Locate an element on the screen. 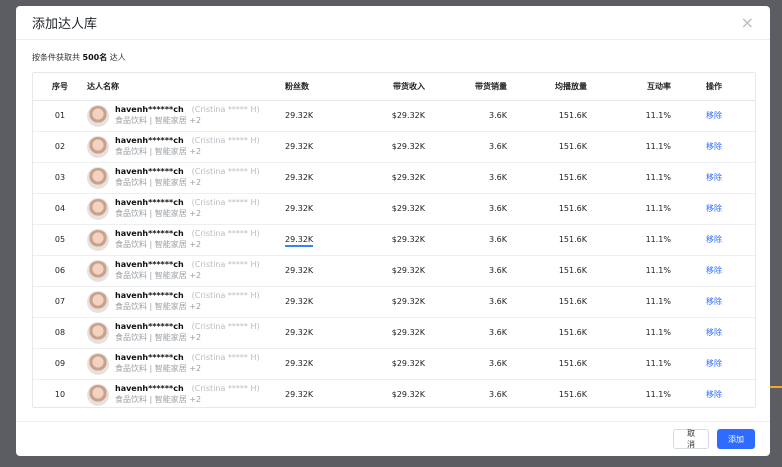  col-header-name: 达人名称 is located at coordinates (186, 87).